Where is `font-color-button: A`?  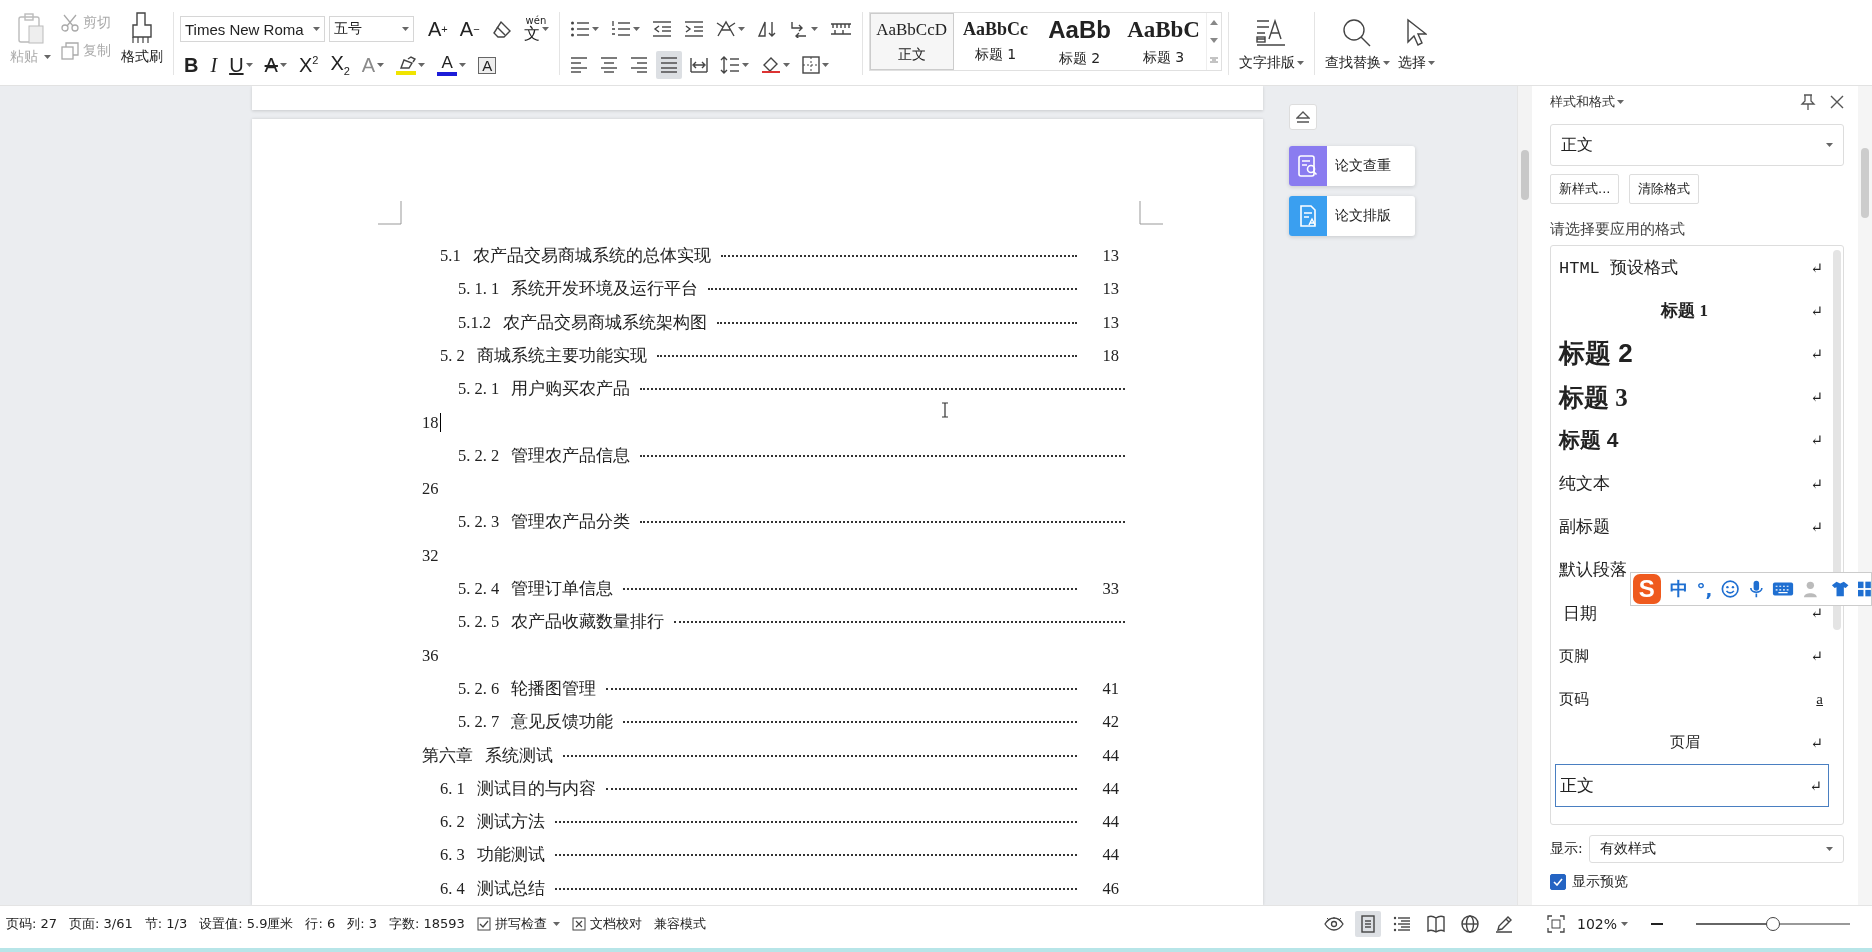 font-color-button: A is located at coordinates (452, 65).